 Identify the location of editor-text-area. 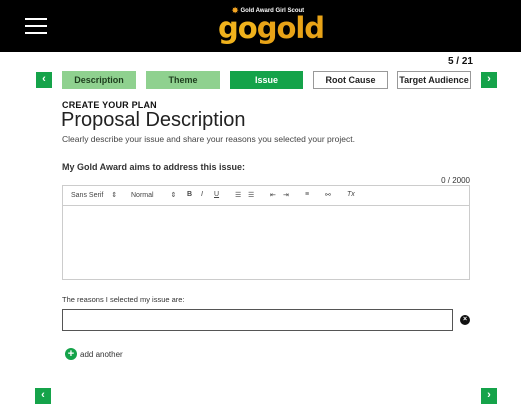
(266, 243).